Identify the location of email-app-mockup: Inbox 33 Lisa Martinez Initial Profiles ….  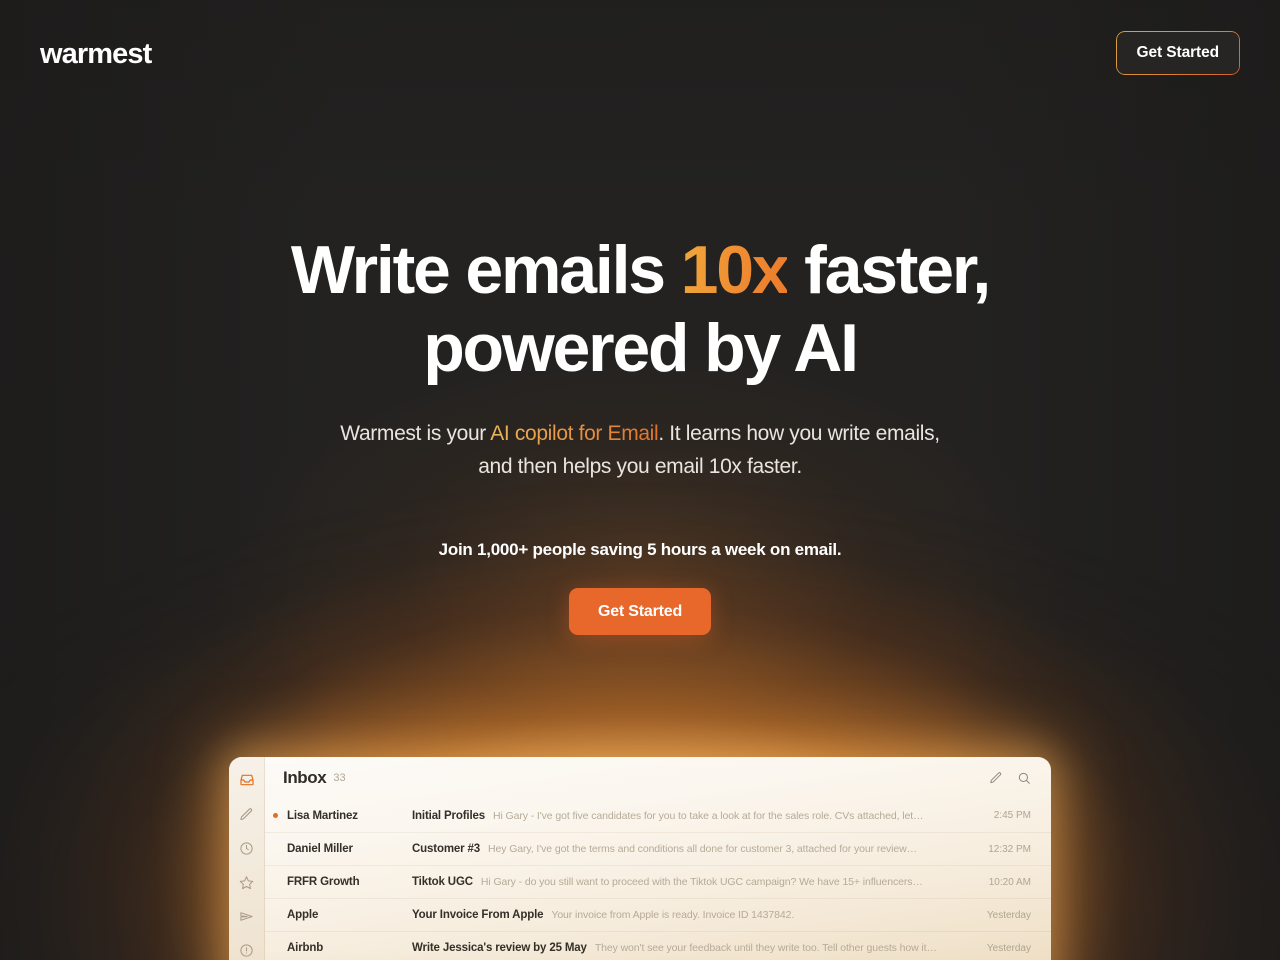
(640, 858).